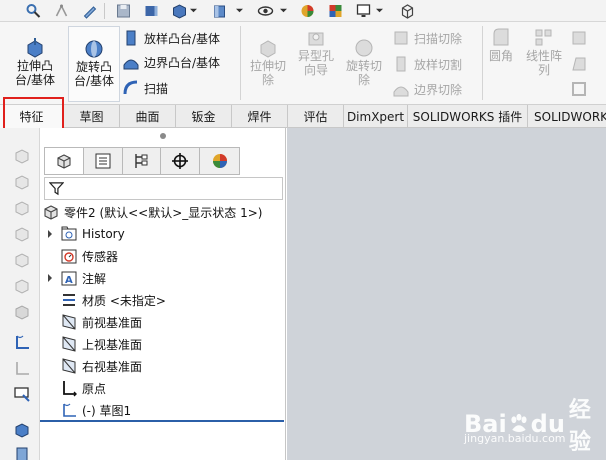 The image size is (606, 460). I want to click on sweep-button: 扫描, so click(145, 88).